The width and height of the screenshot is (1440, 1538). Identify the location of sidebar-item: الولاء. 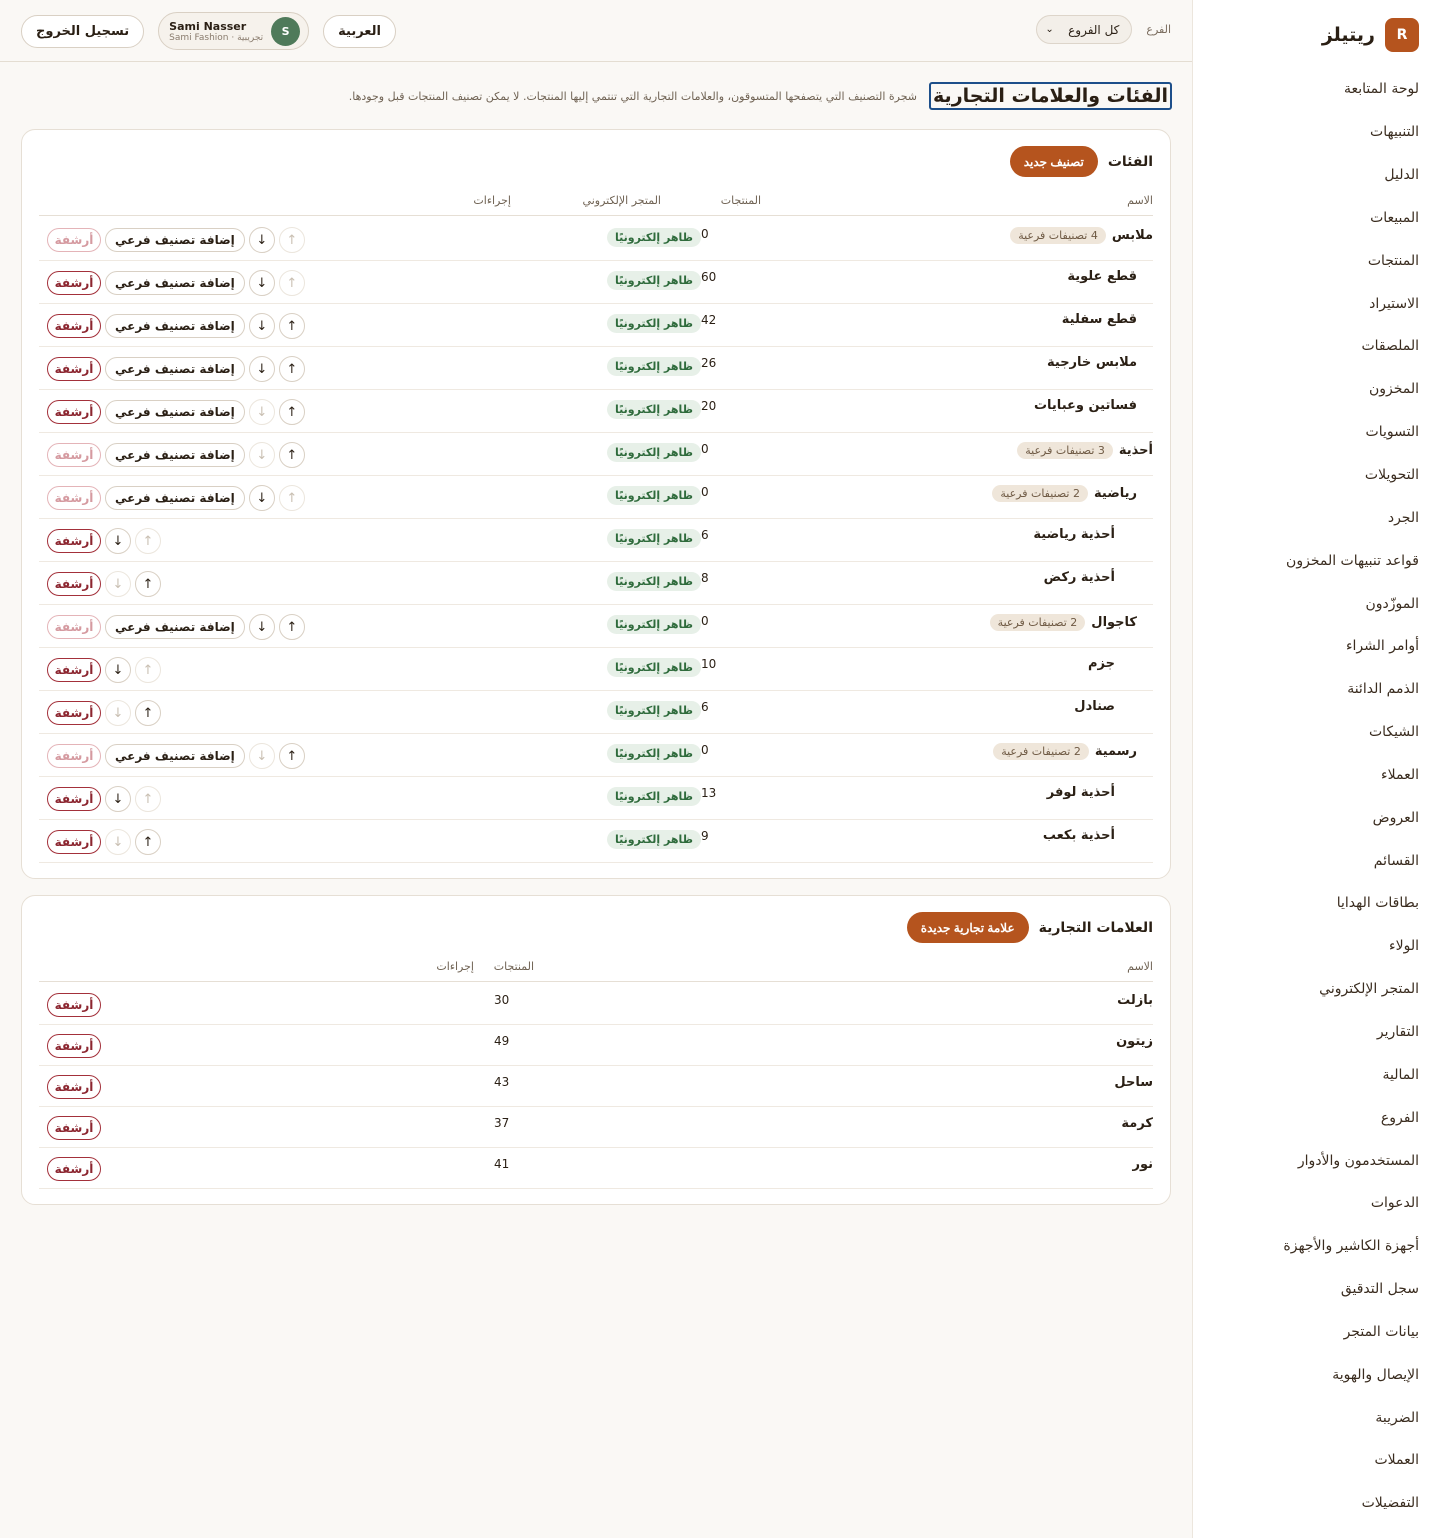
(1312, 946).